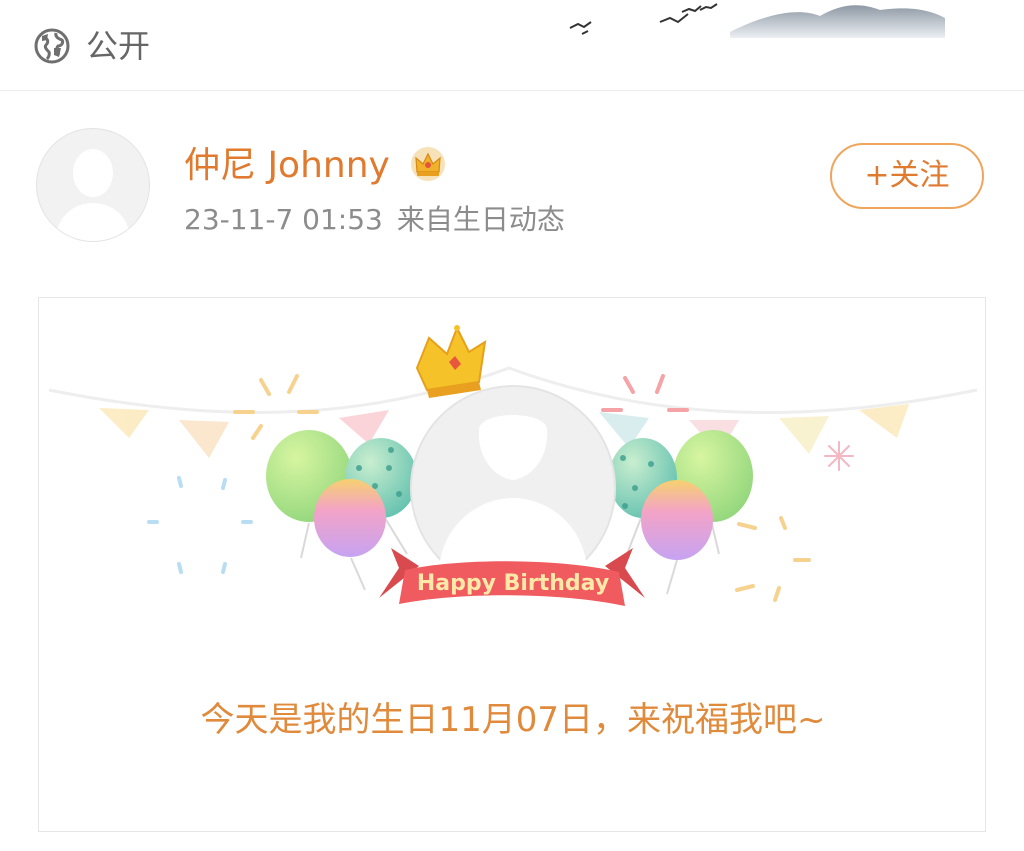 Image resolution: width=1024 pixels, height=851 pixels. Describe the element at coordinates (681, 512) in the screenshot. I see `balloons-right` at that location.